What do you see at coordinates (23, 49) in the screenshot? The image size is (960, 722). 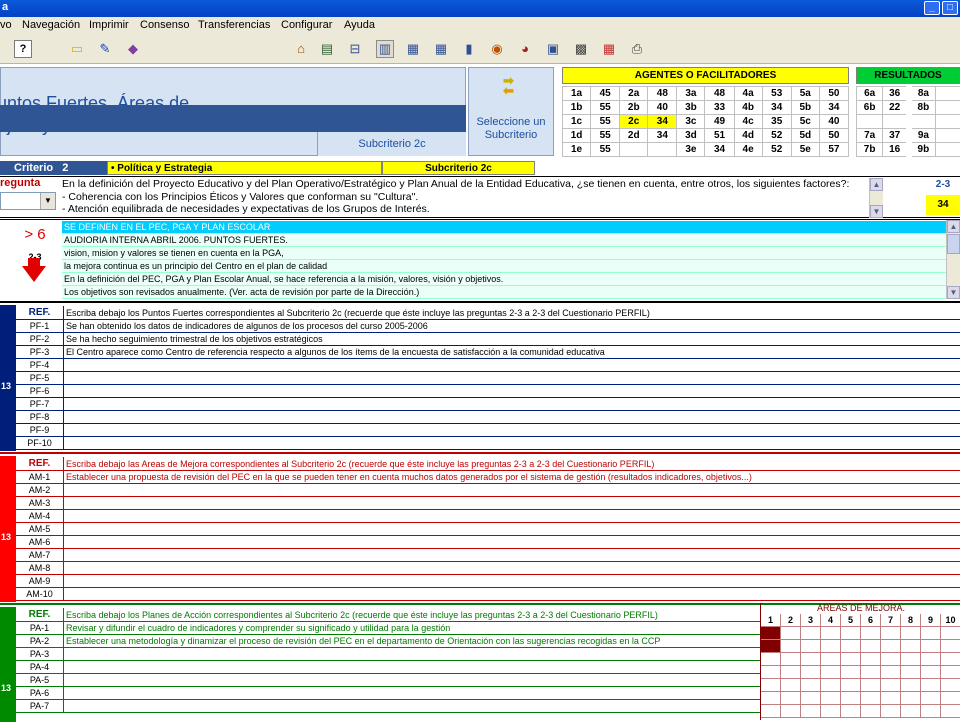 I see `help-icon: ?` at bounding box center [23, 49].